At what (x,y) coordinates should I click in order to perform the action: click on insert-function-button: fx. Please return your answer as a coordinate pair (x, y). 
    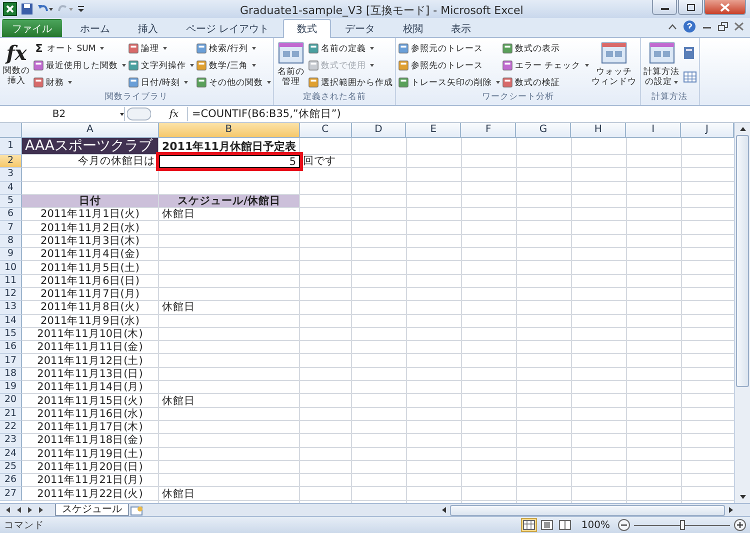
    Looking at the image, I should click on (174, 114).